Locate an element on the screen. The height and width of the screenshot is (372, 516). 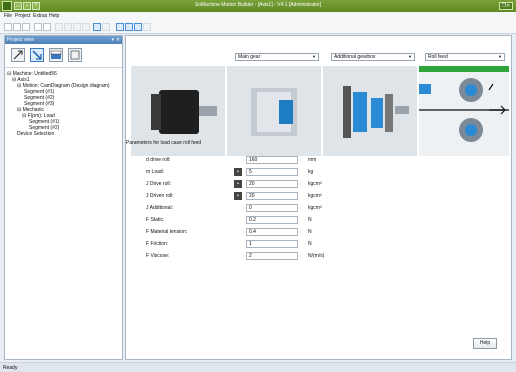
main-gear-value: Main gear is located at coordinates (249, 57).